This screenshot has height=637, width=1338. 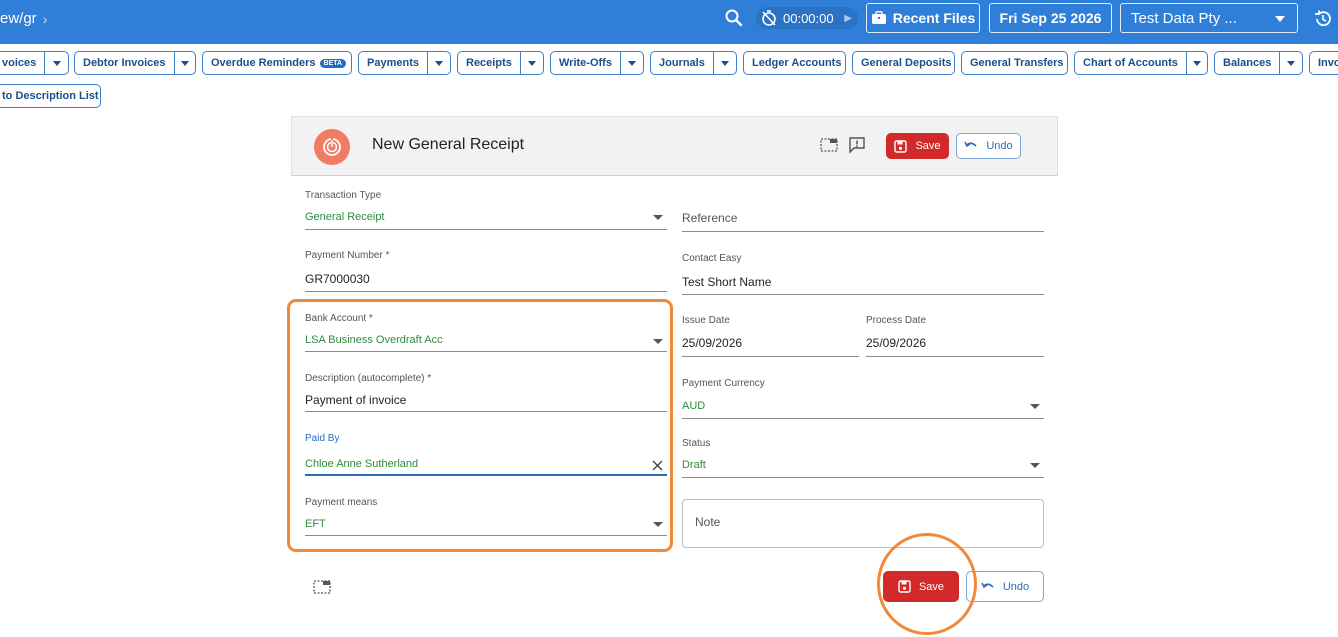 I want to click on contact-field: Contact Easy Test Short Name, so click(x=863, y=274).